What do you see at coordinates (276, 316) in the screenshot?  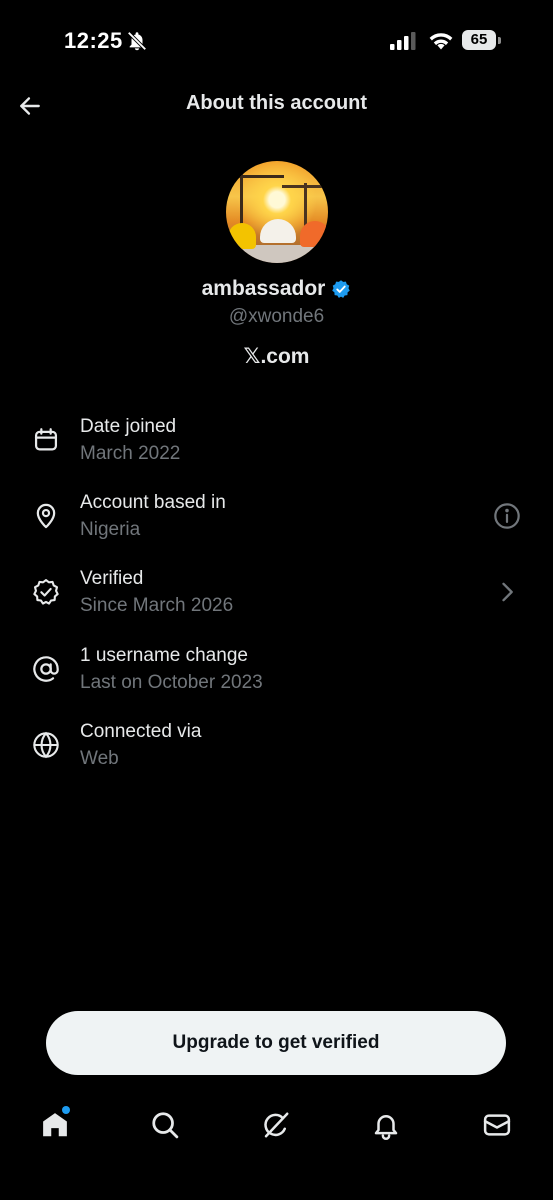 I see `handle: @xwonde6` at bounding box center [276, 316].